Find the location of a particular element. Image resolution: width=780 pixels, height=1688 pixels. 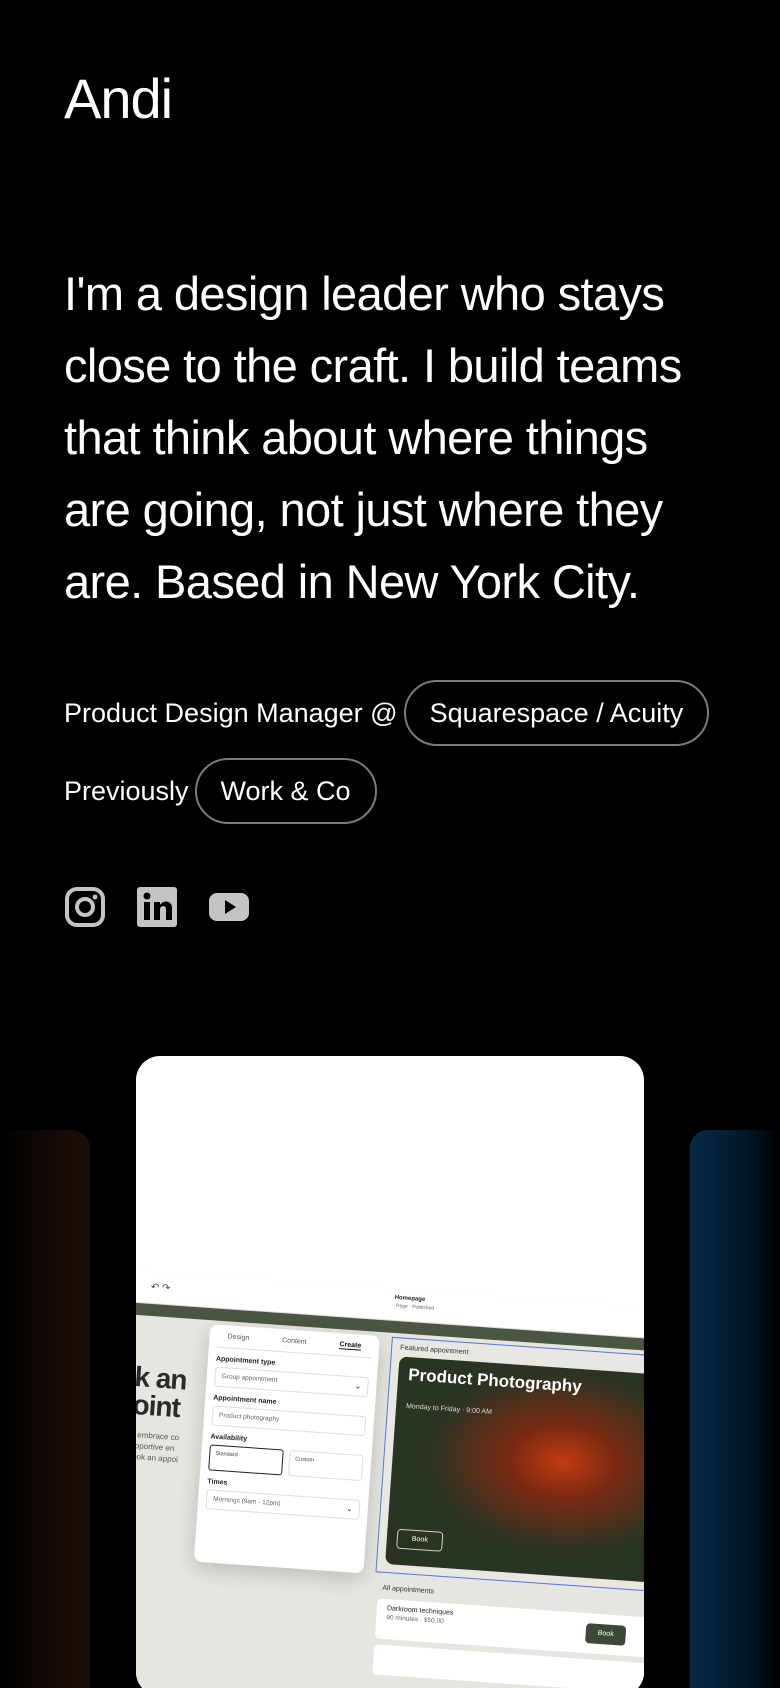

undo-redo-icons: ↶ ↷ is located at coordinates (160, 1288).